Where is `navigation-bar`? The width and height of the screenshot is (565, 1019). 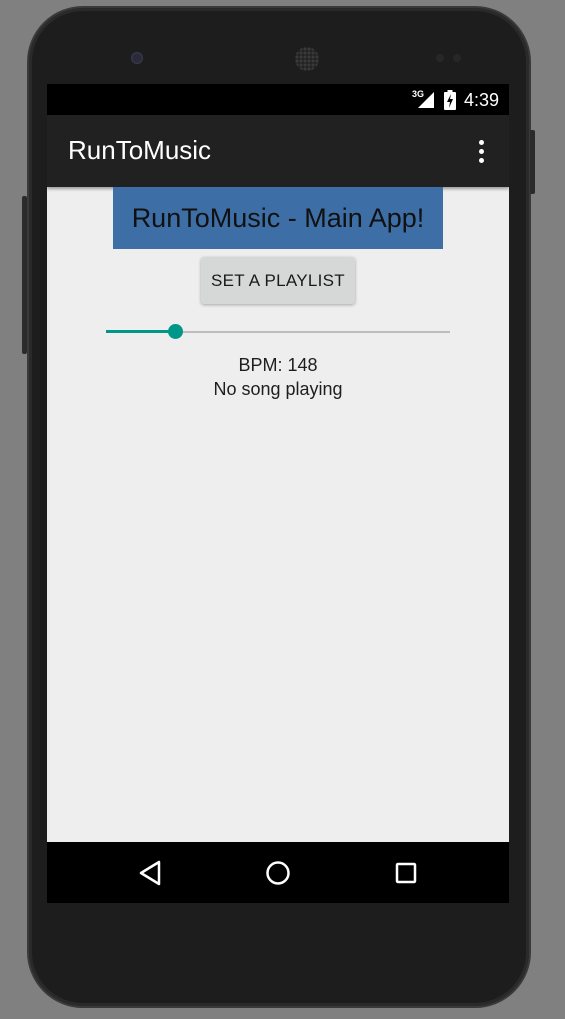
navigation-bar is located at coordinates (278, 872).